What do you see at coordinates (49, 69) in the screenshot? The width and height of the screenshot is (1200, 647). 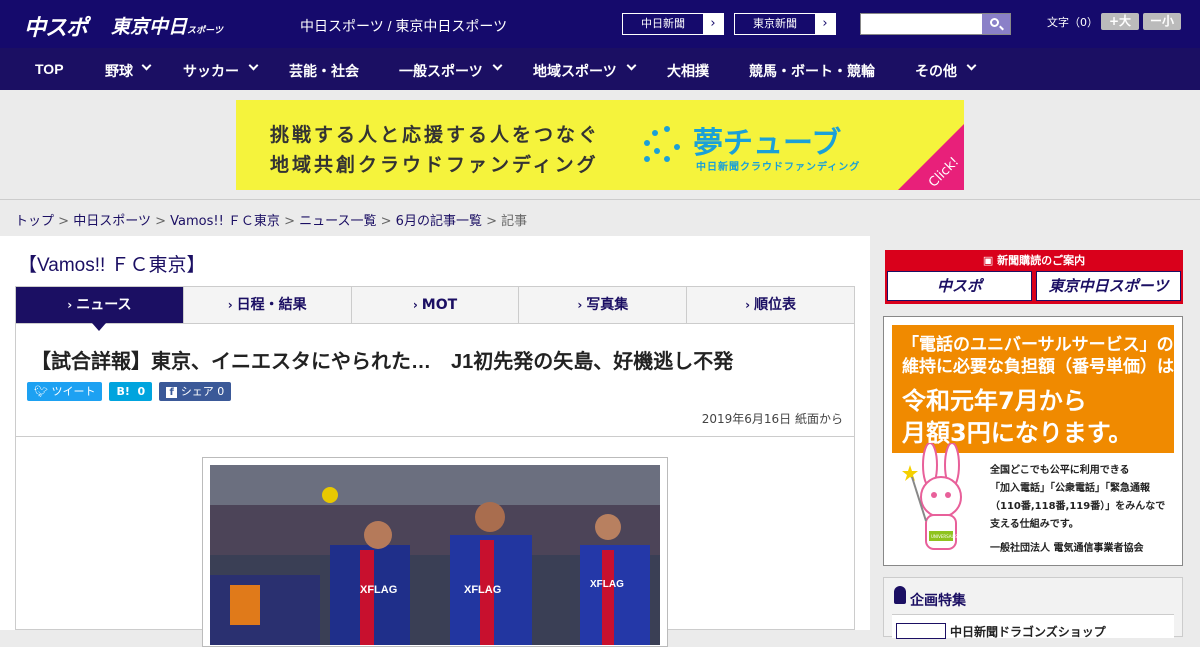 I see `nav-item-top: TOP` at bounding box center [49, 69].